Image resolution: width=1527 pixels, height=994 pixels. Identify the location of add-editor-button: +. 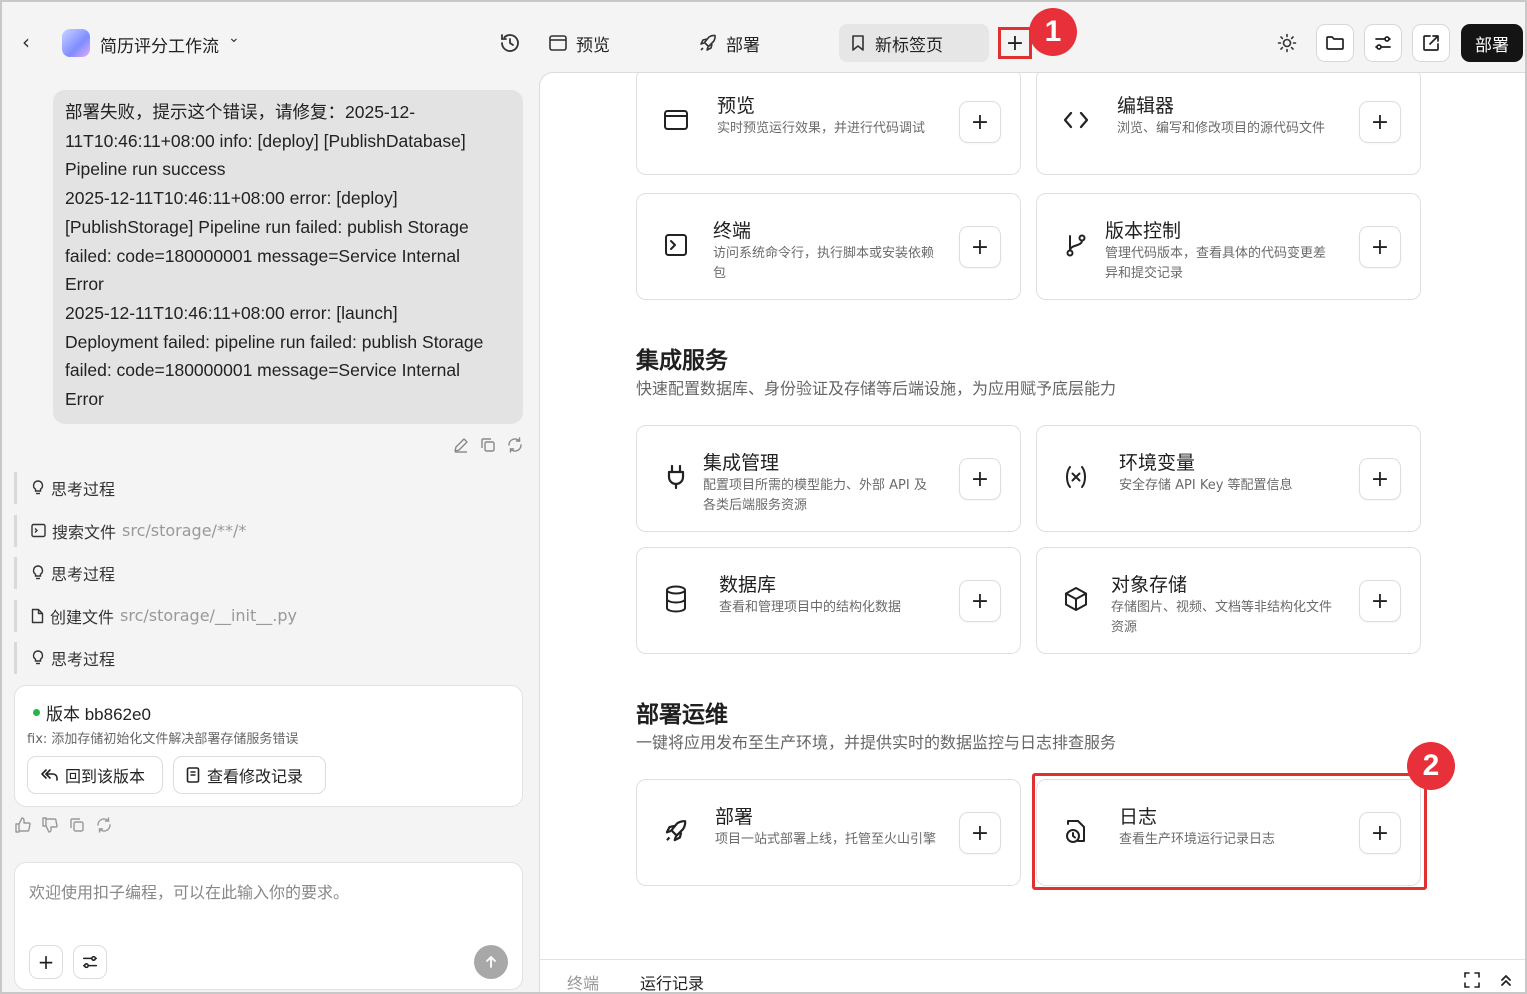
(1380, 122).